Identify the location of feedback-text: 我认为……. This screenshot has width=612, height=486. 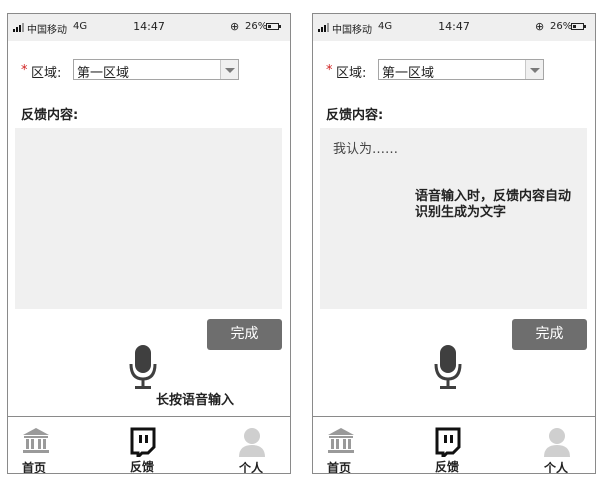
(366, 149).